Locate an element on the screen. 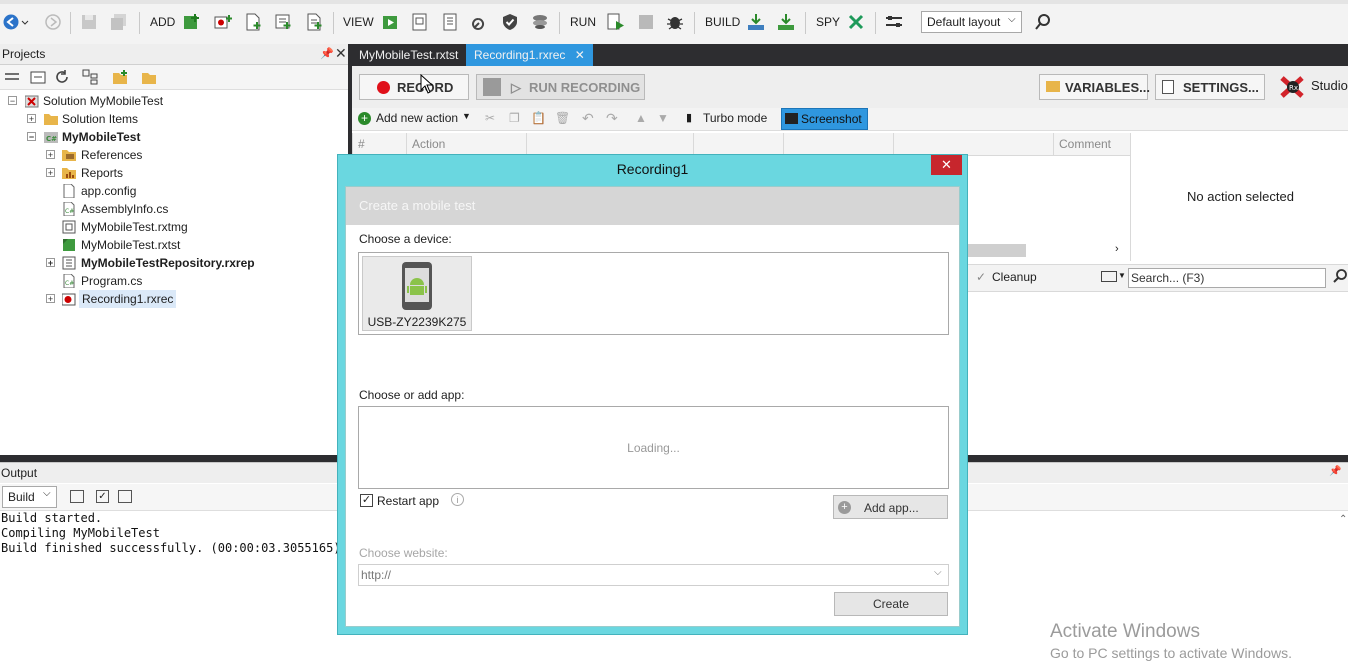 This screenshot has width=1348, height=667. run-test-icon is located at coordinates (616, 22).